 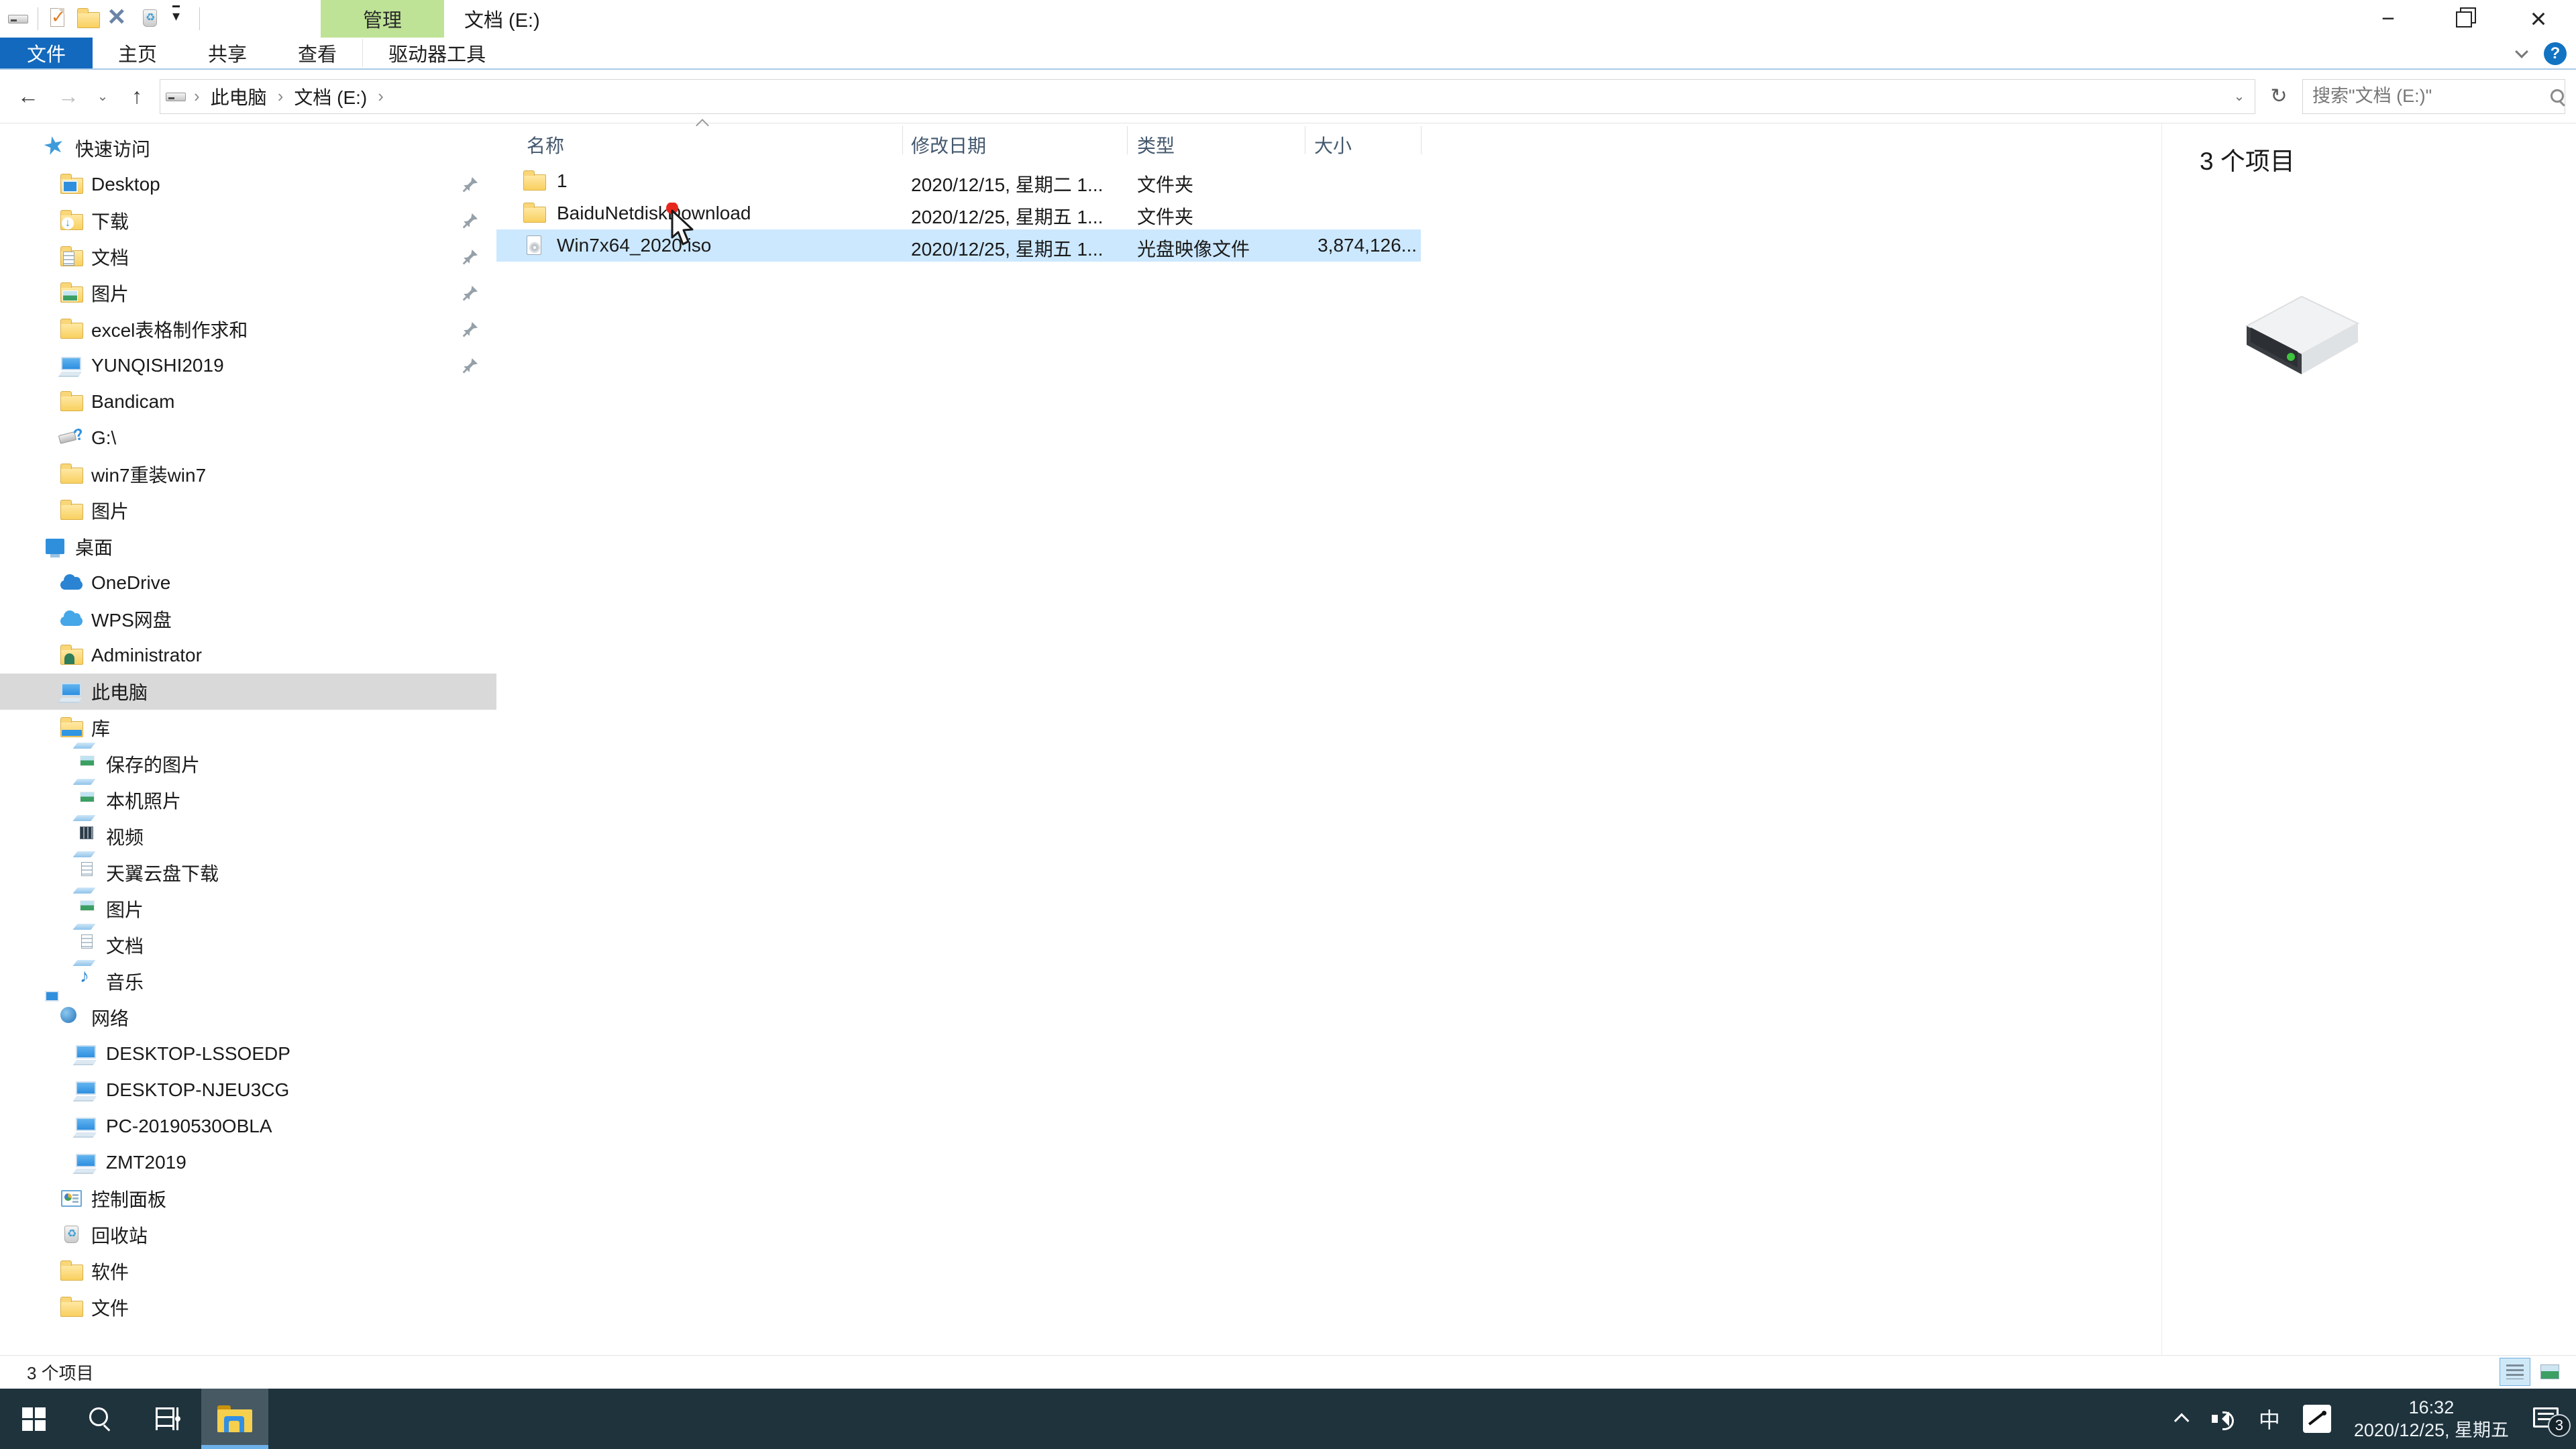 I want to click on ime-indicator: 中, so click(x=2269, y=1418).